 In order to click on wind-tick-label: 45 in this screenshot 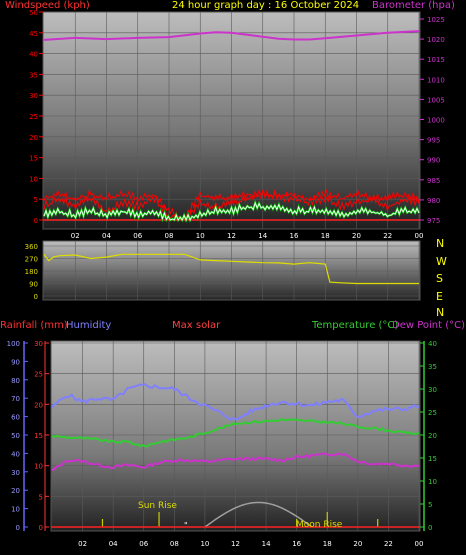, I will do `click(33, 34)`.